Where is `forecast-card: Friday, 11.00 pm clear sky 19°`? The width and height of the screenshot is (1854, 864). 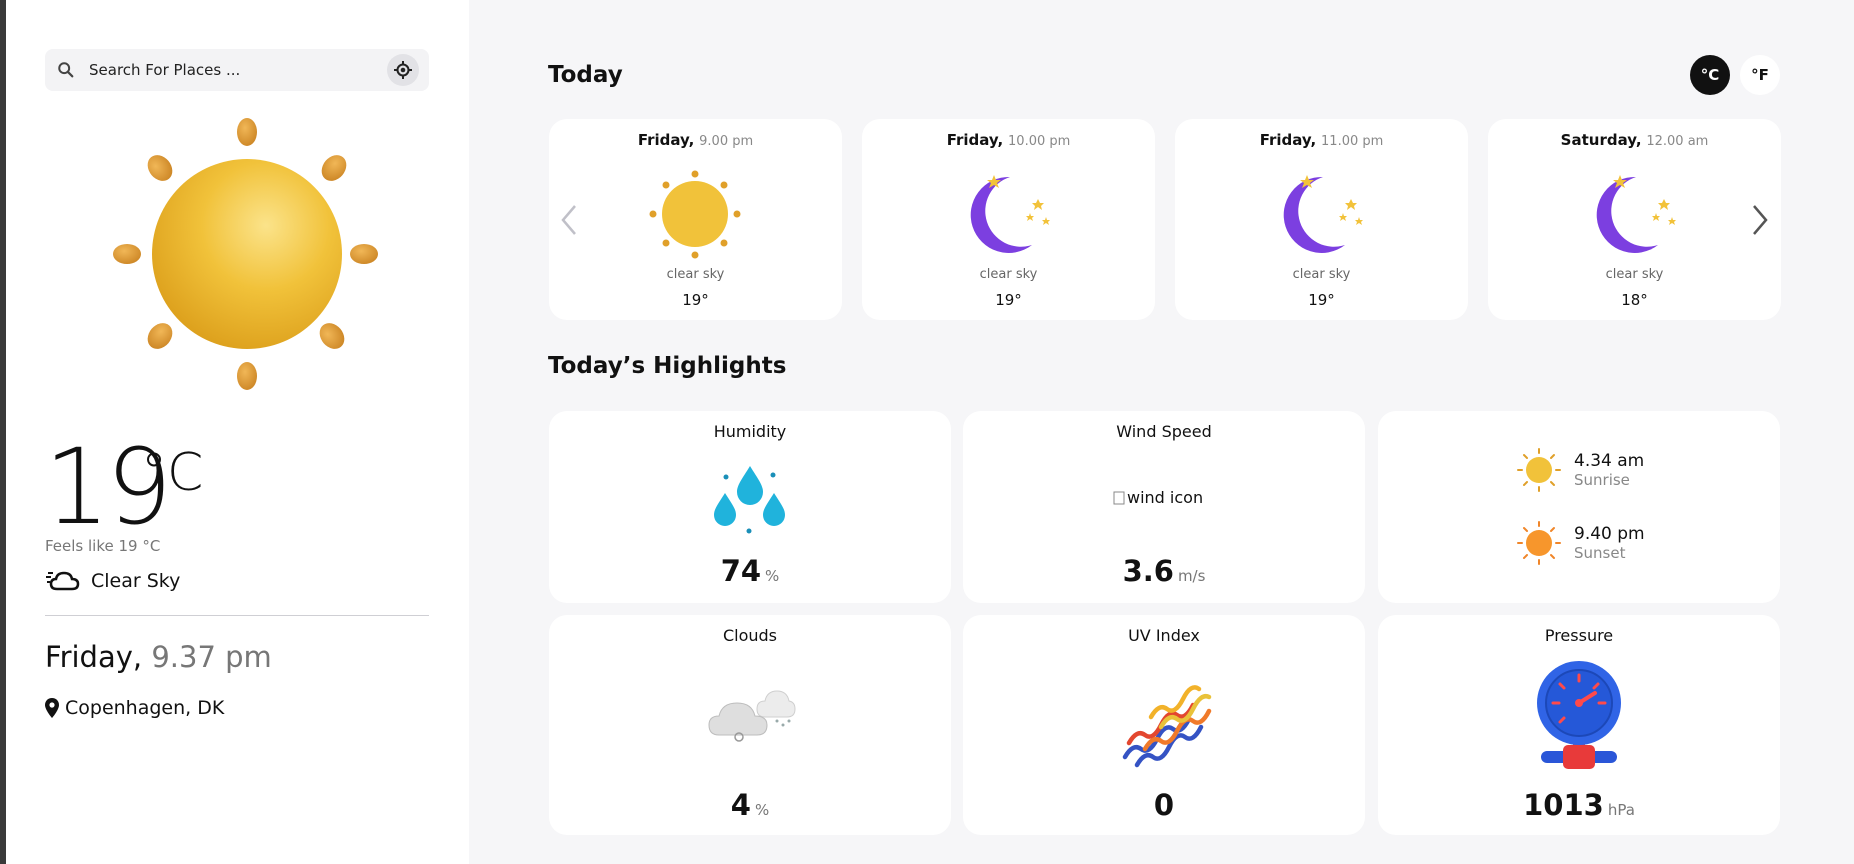 forecast-card: Friday, 11.00 pm clear sky 19° is located at coordinates (1321, 219).